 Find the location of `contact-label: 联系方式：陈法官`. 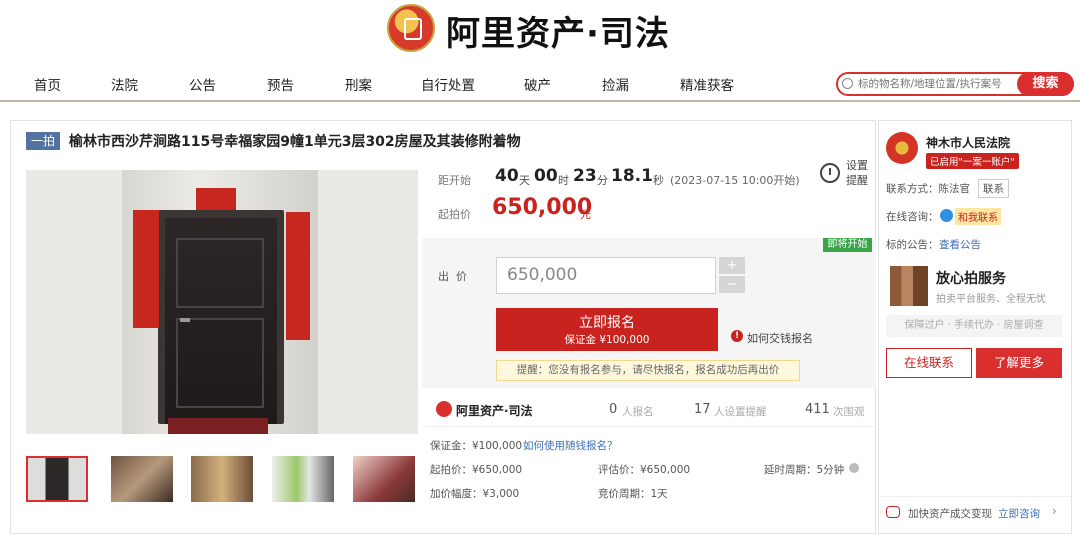

contact-label: 联系方式：陈法官 is located at coordinates (928, 189).